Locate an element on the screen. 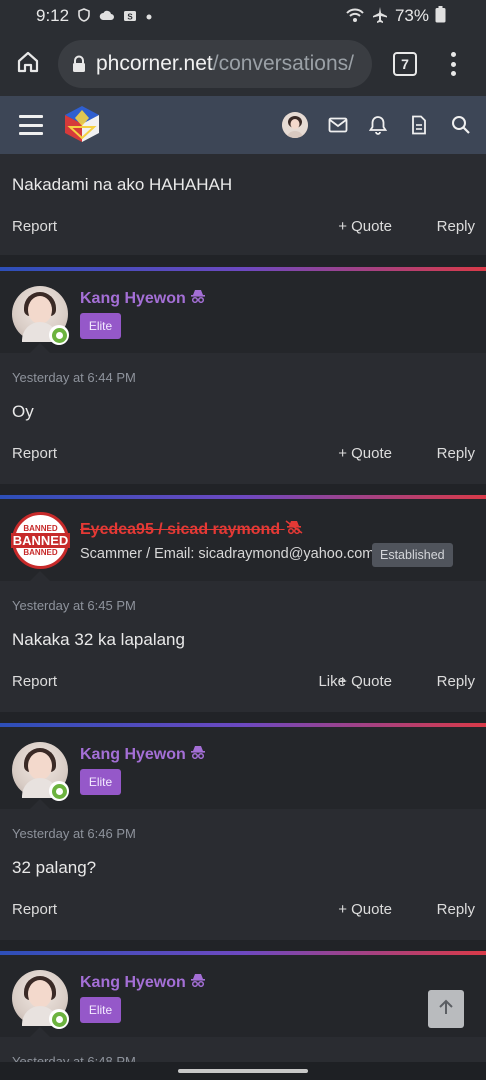 This screenshot has width=486, height=1080. mail-icon is located at coordinates (338, 125).